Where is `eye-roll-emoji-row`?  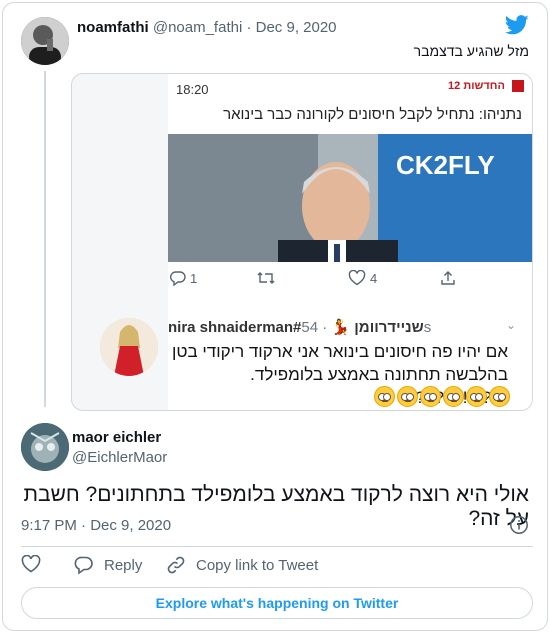
eye-roll-emoji-row is located at coordinates (442, 396).